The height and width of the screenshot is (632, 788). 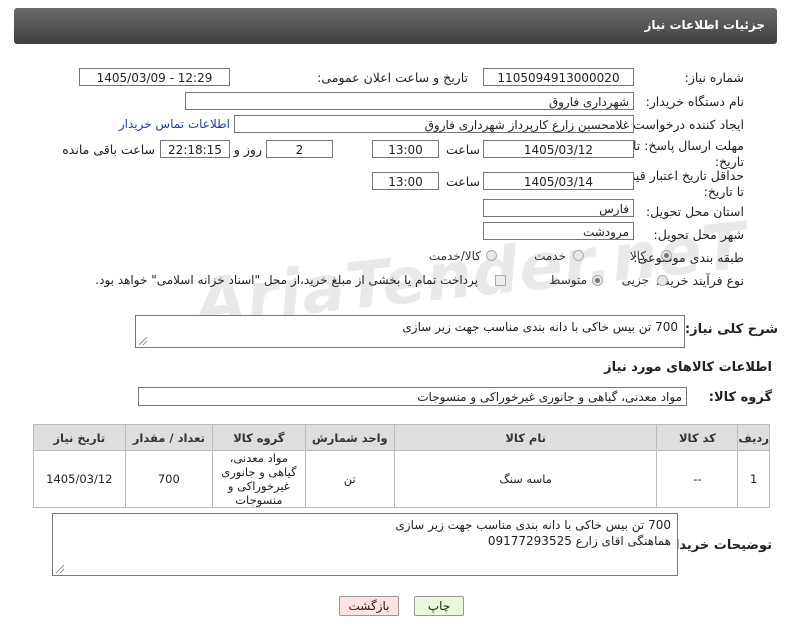 I want to click on city-field: مرودشت, so click(x=558, y=231).